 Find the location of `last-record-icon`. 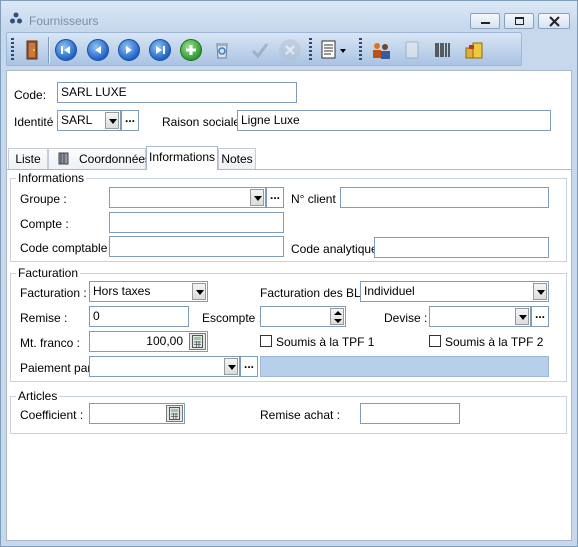

last-record-icon is located at coordinates (160, 50).